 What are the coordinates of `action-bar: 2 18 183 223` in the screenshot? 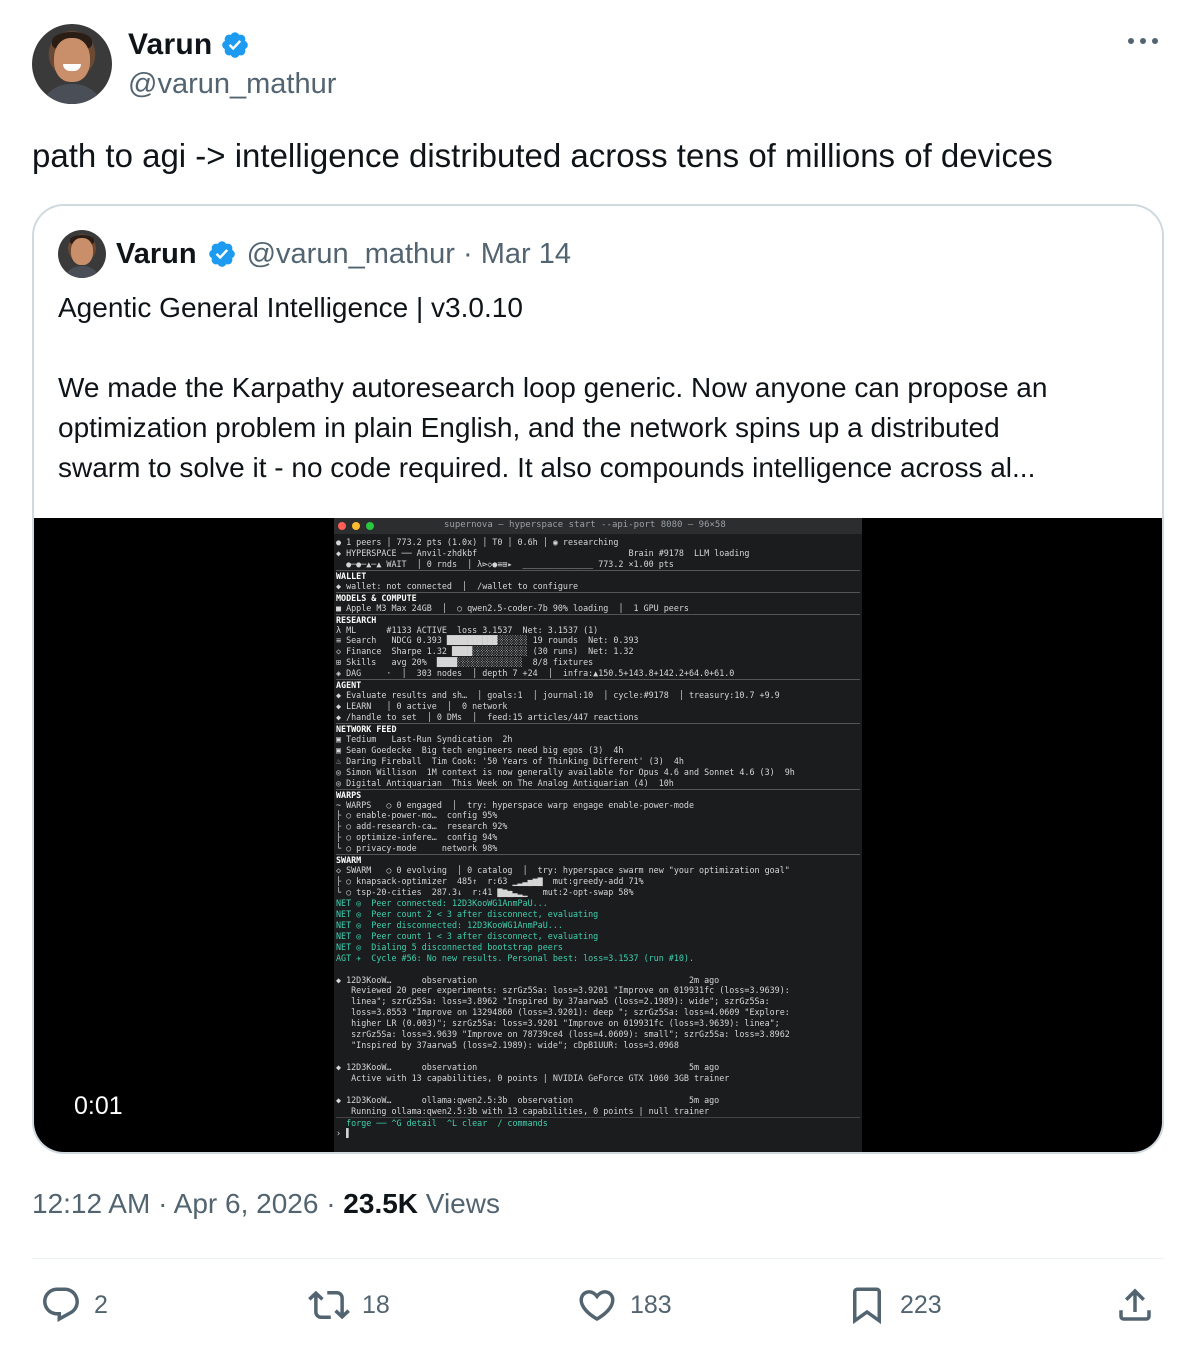 It's located at (600, 1309).